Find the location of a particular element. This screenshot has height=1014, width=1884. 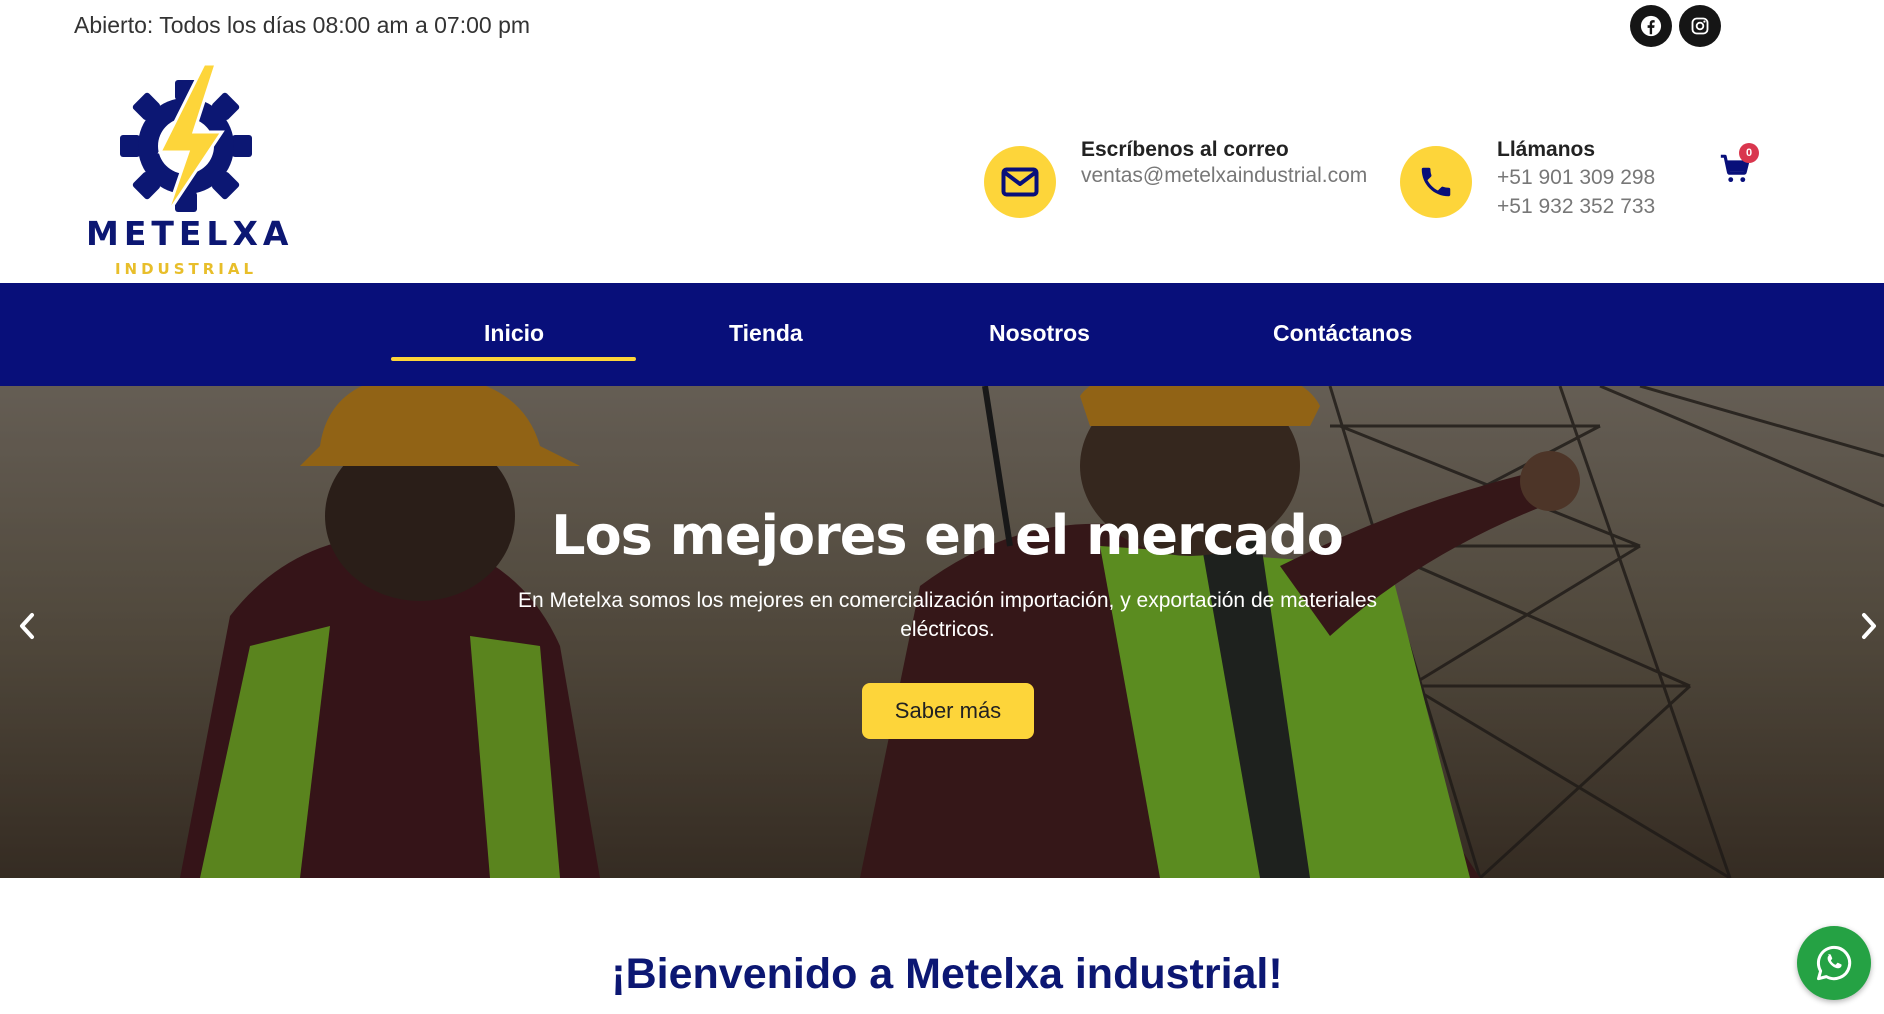

nav-active-indicator is located at coordinates (513, 359).